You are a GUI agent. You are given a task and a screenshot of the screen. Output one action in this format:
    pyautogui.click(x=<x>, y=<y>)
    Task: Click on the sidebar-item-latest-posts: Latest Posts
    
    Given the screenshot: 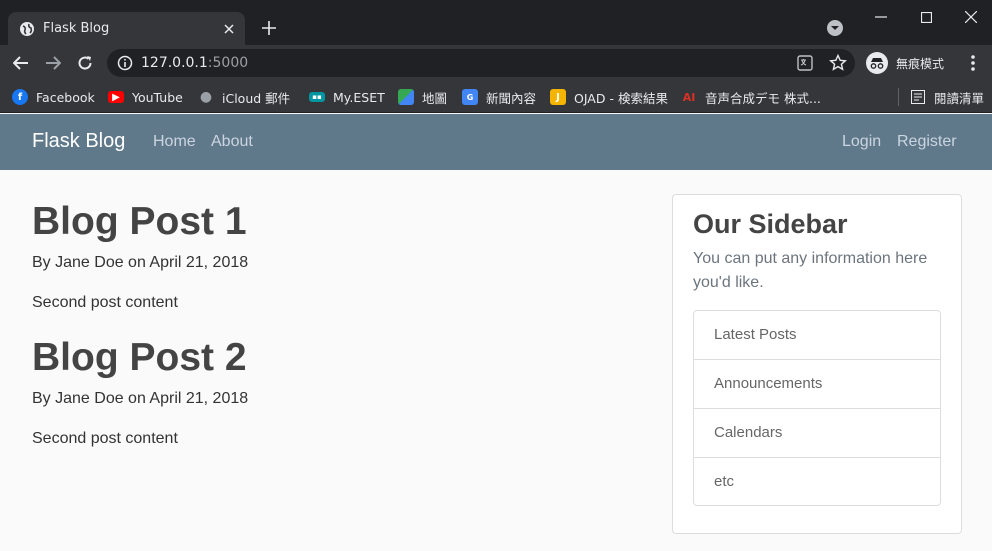 What is the action you would take?
    pyautogui.click(x=817, y=335)
    